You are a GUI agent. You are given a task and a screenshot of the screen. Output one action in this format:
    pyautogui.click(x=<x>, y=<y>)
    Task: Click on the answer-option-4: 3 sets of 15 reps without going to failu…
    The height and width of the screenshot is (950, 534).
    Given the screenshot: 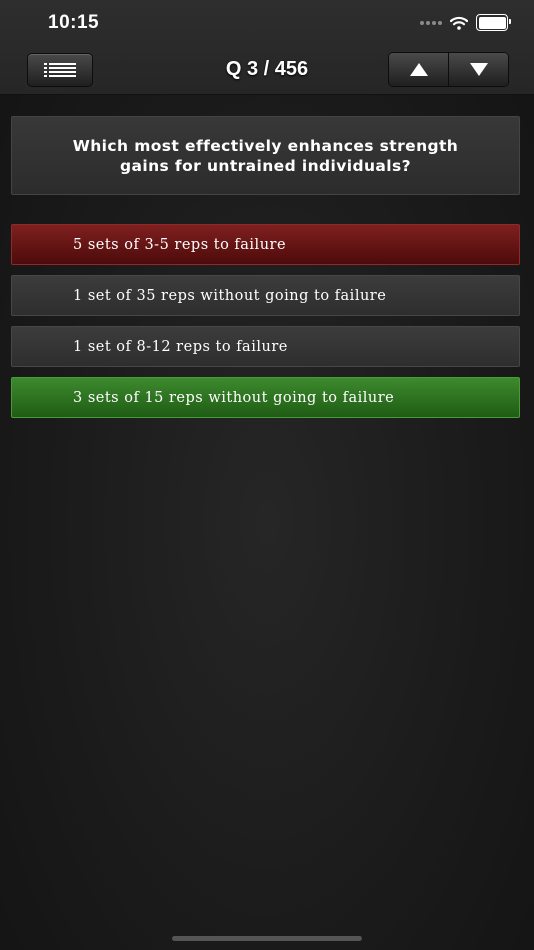 What is the action you would take?
    pyautogui.click(x=265, y=397)
    